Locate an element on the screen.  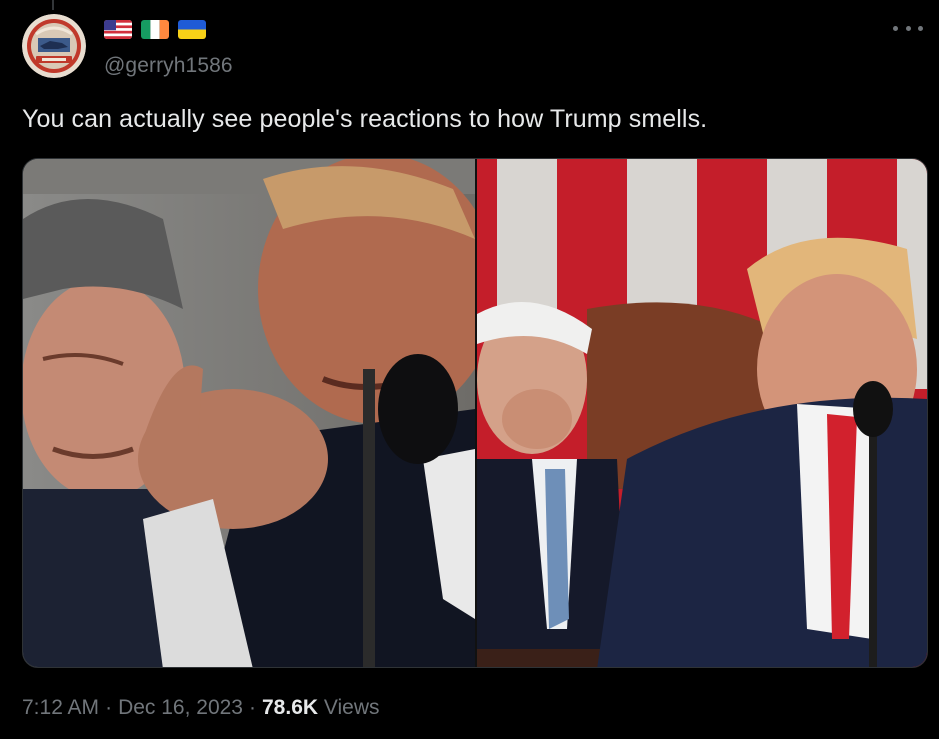
ireland-flag-icon is located at coordinates (155, 29).